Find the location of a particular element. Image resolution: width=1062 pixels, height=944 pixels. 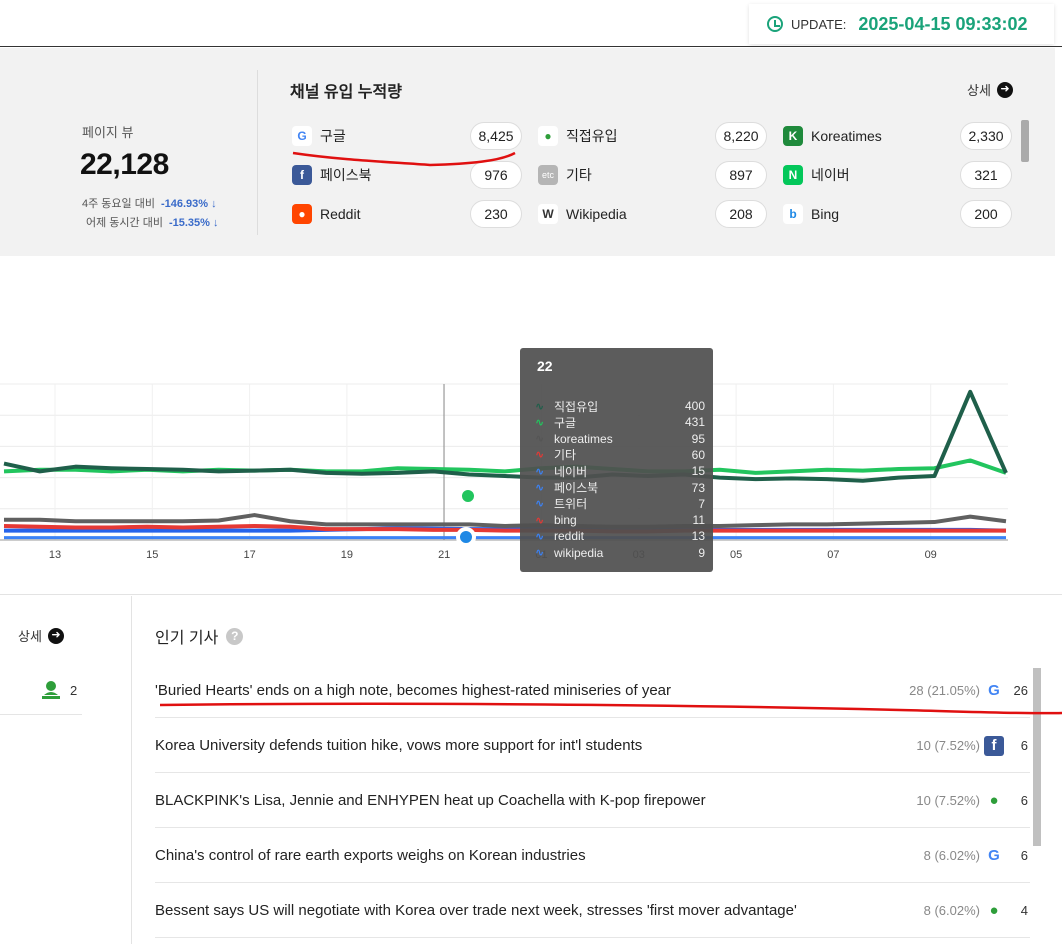

tooltip-row: ∿ 네이버 15 is located at coordinates (620, 471).